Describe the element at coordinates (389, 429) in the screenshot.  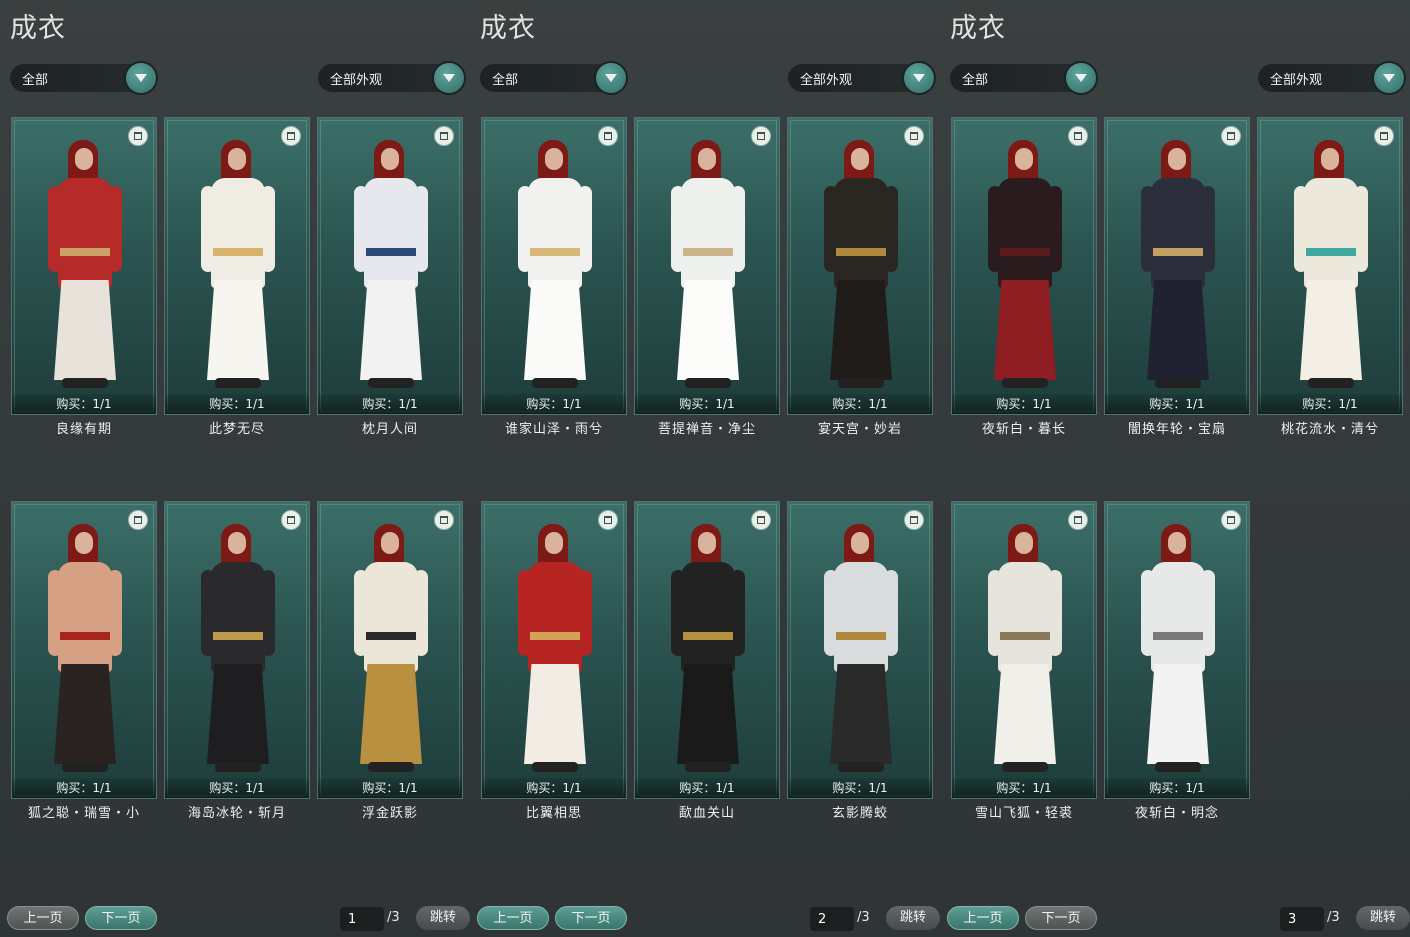
I see `outfit-name: 枕月人间` at that location.